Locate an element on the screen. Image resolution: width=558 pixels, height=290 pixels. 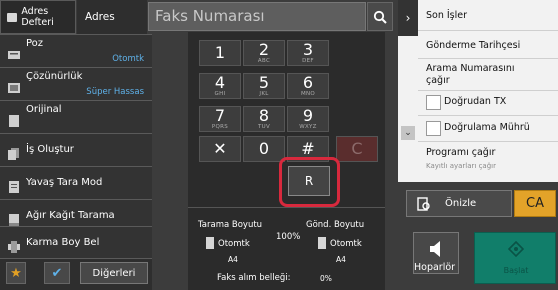
sidebar-item-label: Poz is located at coordinates (35, 43).